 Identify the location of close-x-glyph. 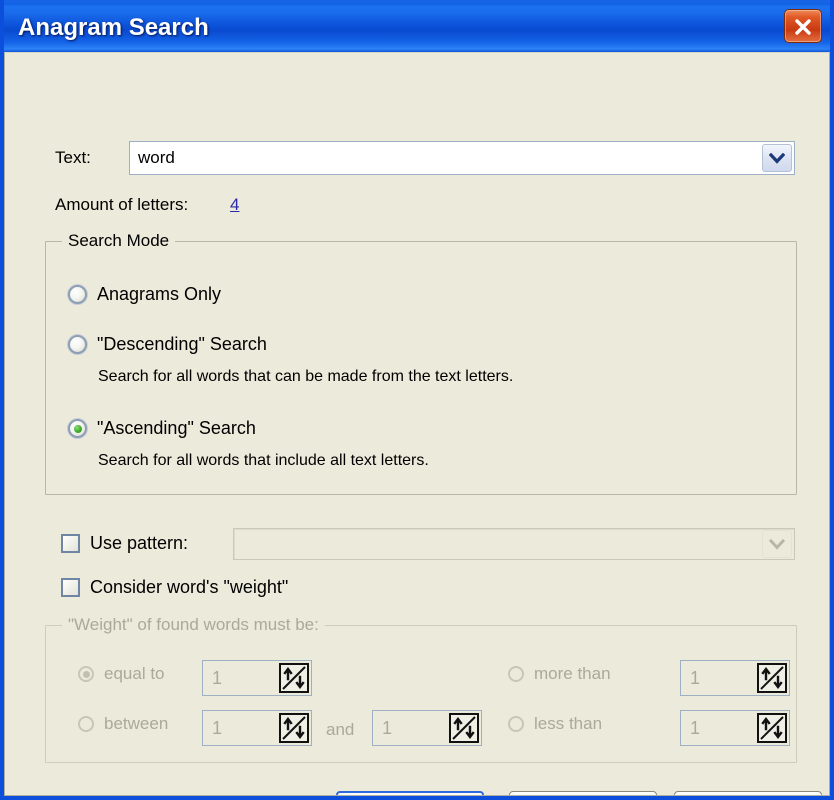
(803, 27).